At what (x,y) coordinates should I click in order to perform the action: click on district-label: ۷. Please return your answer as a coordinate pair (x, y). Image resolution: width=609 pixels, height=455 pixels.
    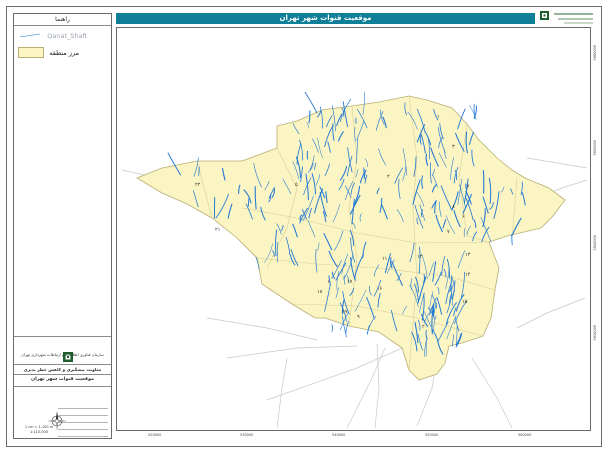
    Looking at the image, I should click on (448, 232).